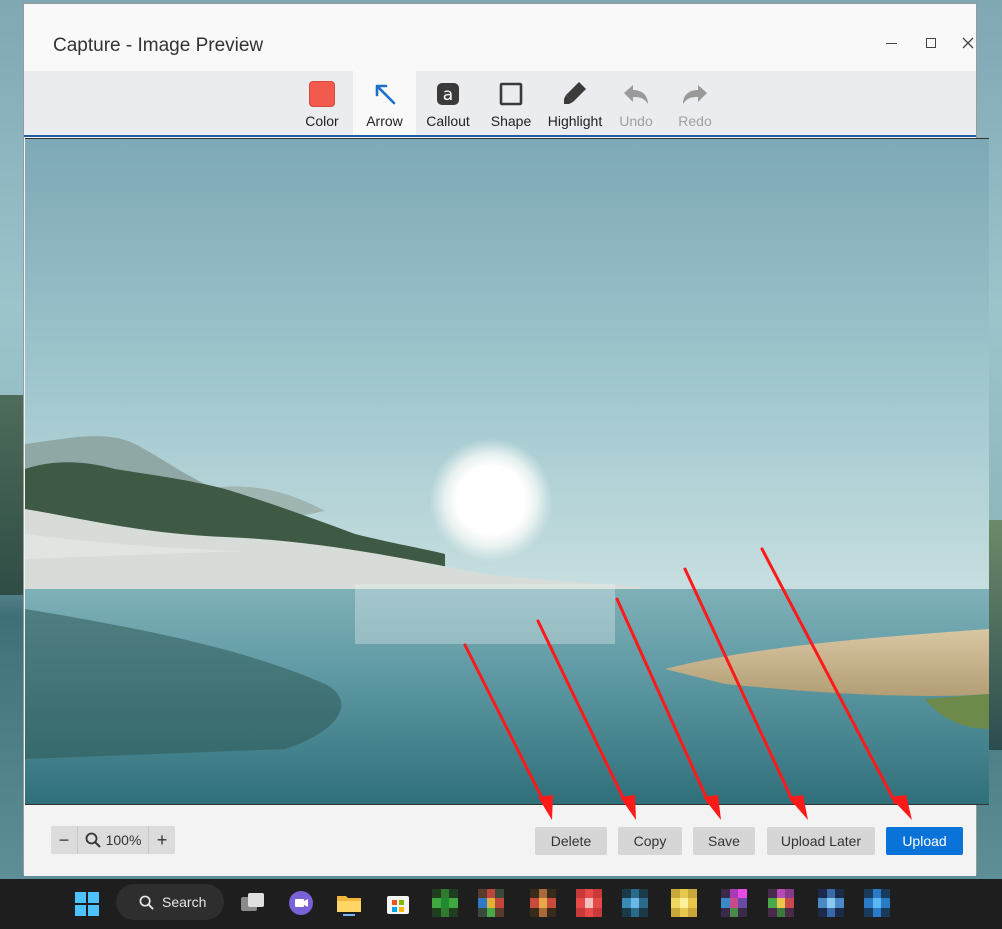  I want to click on shape-square-icon, so click(511, 94).